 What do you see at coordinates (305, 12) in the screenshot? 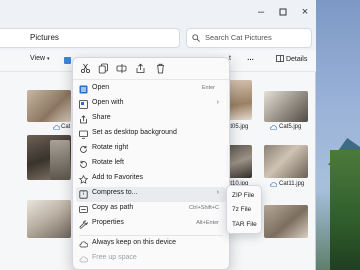
I see `close-button: ×` at bounding box center [305, 12].